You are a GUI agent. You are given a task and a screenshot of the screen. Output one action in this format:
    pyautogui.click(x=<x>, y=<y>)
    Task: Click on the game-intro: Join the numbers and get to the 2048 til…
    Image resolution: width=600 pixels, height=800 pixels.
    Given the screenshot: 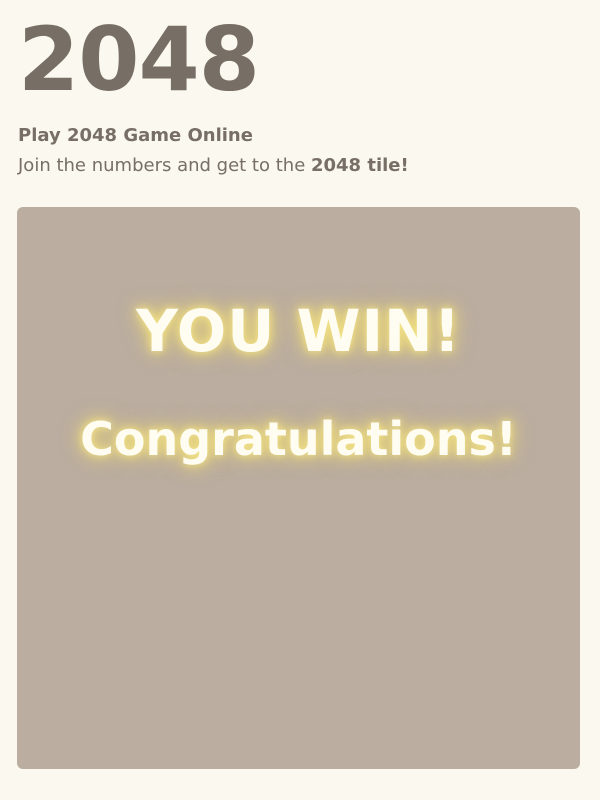 What is the action you would take?
    pyautogui.click(x=213, y=166)
    